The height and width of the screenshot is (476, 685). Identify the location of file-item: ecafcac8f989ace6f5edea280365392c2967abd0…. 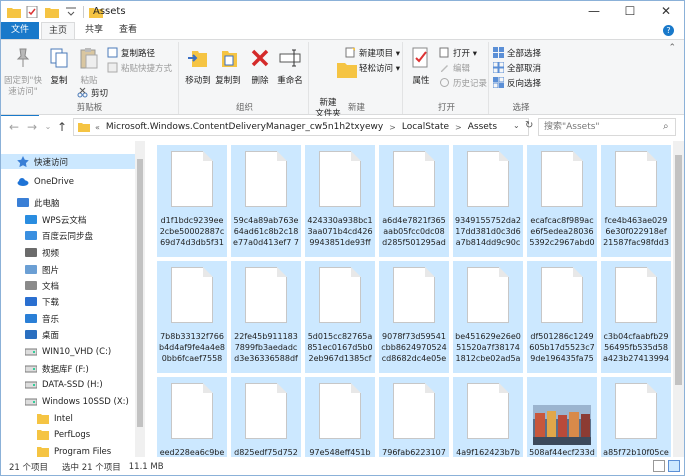
(562, 201).